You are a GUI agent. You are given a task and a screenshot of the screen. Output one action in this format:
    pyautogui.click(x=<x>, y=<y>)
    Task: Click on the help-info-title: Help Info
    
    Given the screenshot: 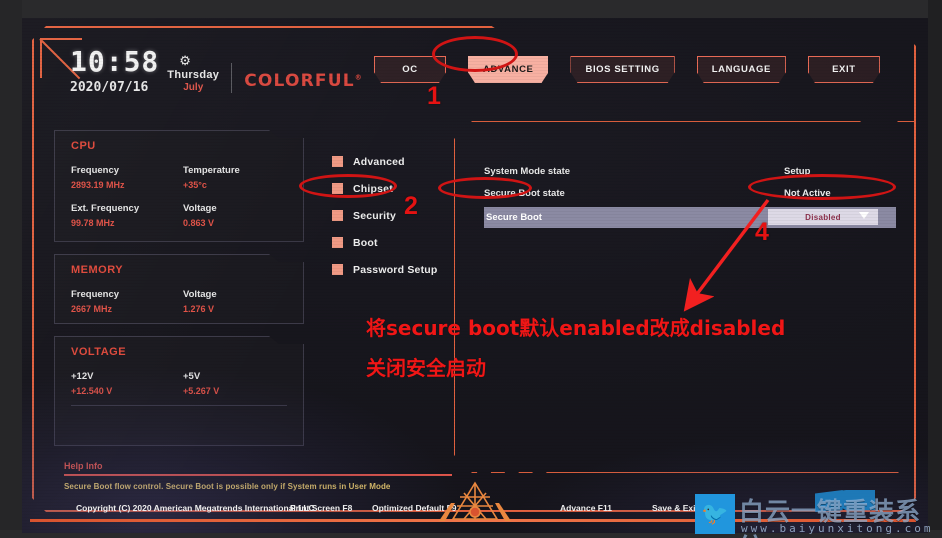 What is the action you would take?
    pyautogui.click(x=83, y=466)
    